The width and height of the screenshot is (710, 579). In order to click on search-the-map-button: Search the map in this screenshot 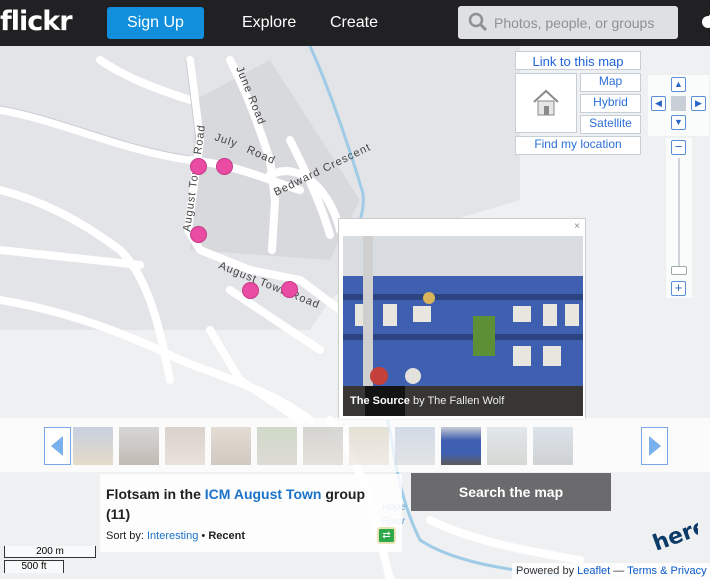, I will do `click(511, 492)`.